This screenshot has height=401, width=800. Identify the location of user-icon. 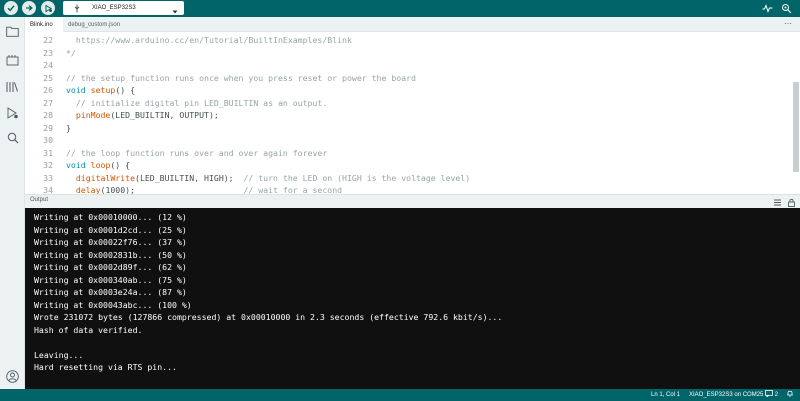
(12, 376).